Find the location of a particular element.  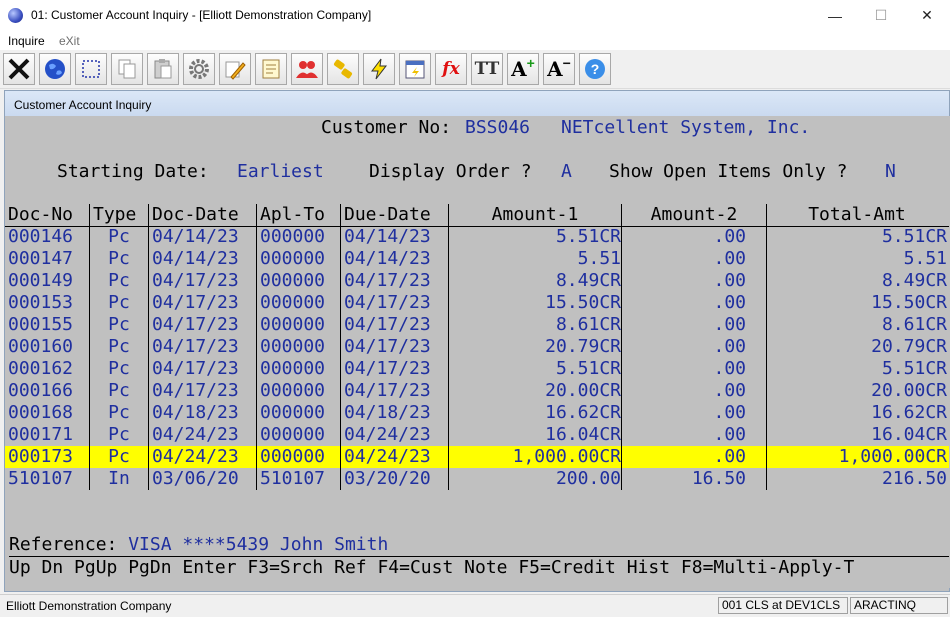

link-button is located at coordinates (343, 69).